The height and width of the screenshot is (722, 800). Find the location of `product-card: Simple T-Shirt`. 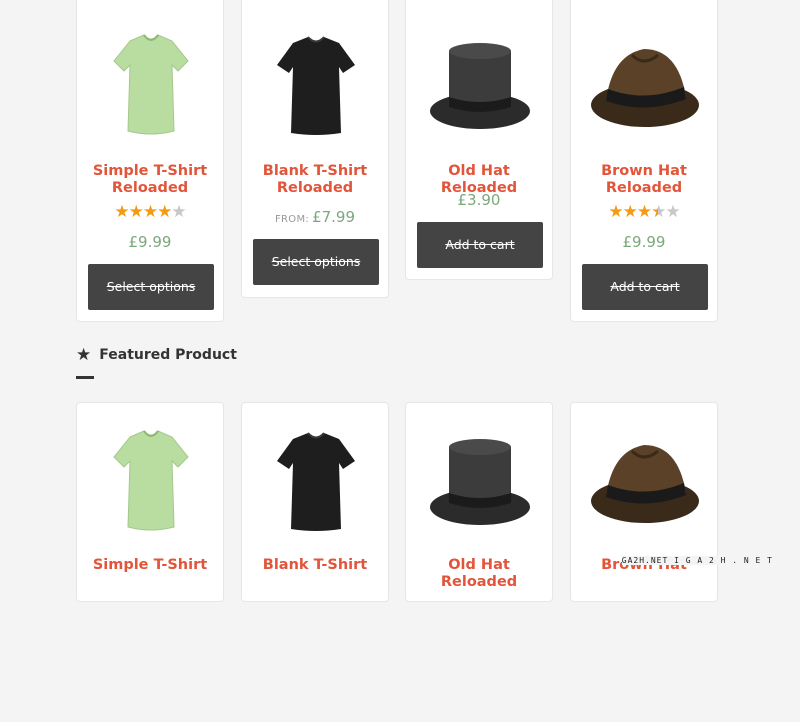

product-card: Simple T-Shirt is located at coordinates (150, 502).